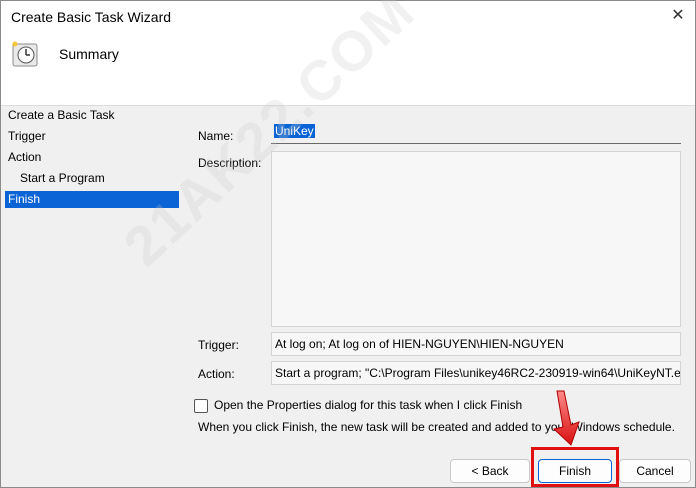  What do you see at coordinates (218, 345) in the screenshot?
I see `trigger-label: Trigger:` at bounding box center [218, 345].